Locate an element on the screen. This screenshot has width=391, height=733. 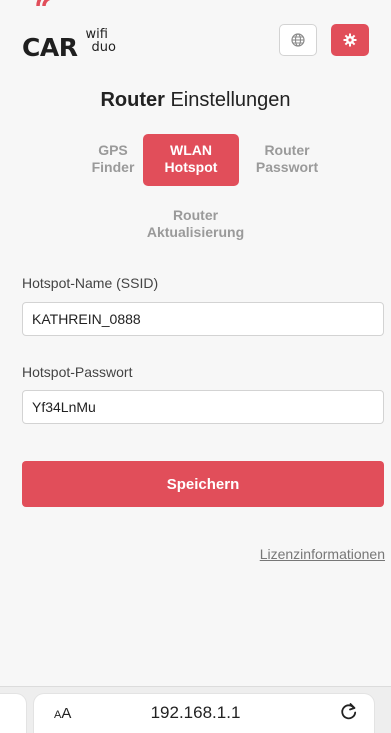
reload-icon is located at coordinates (349, 711).